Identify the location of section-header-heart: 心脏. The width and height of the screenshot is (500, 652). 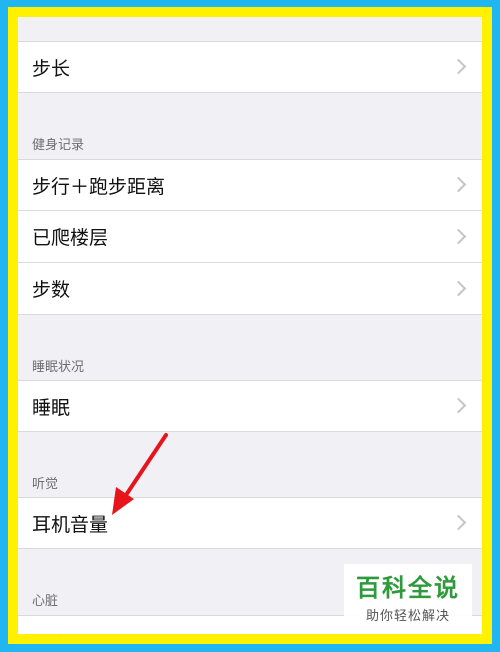
(45, 601).